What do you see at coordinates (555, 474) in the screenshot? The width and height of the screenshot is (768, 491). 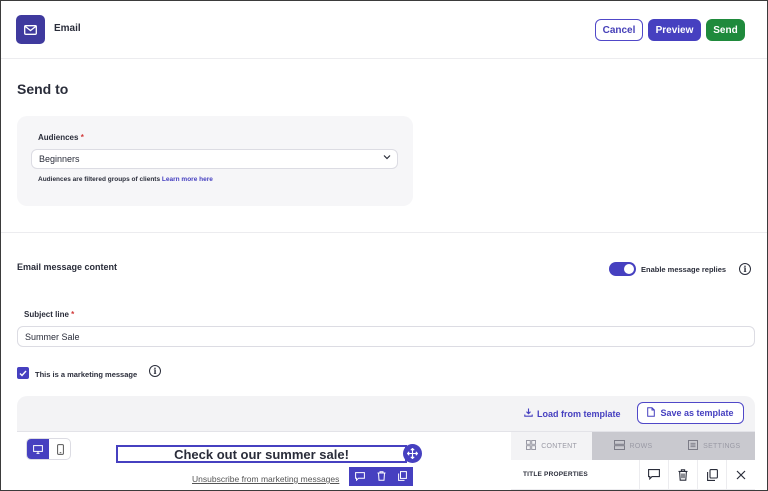 I see `title-properties-label: TITLE PROPERTIES` at bounding box center [555, 474].